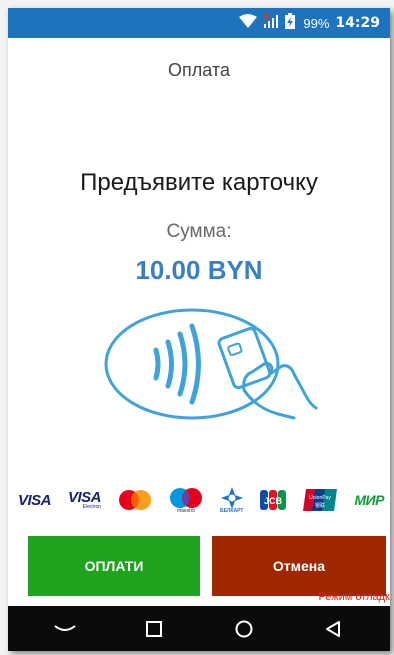  I want to click on battery-charging-icon, so click(290, 23).